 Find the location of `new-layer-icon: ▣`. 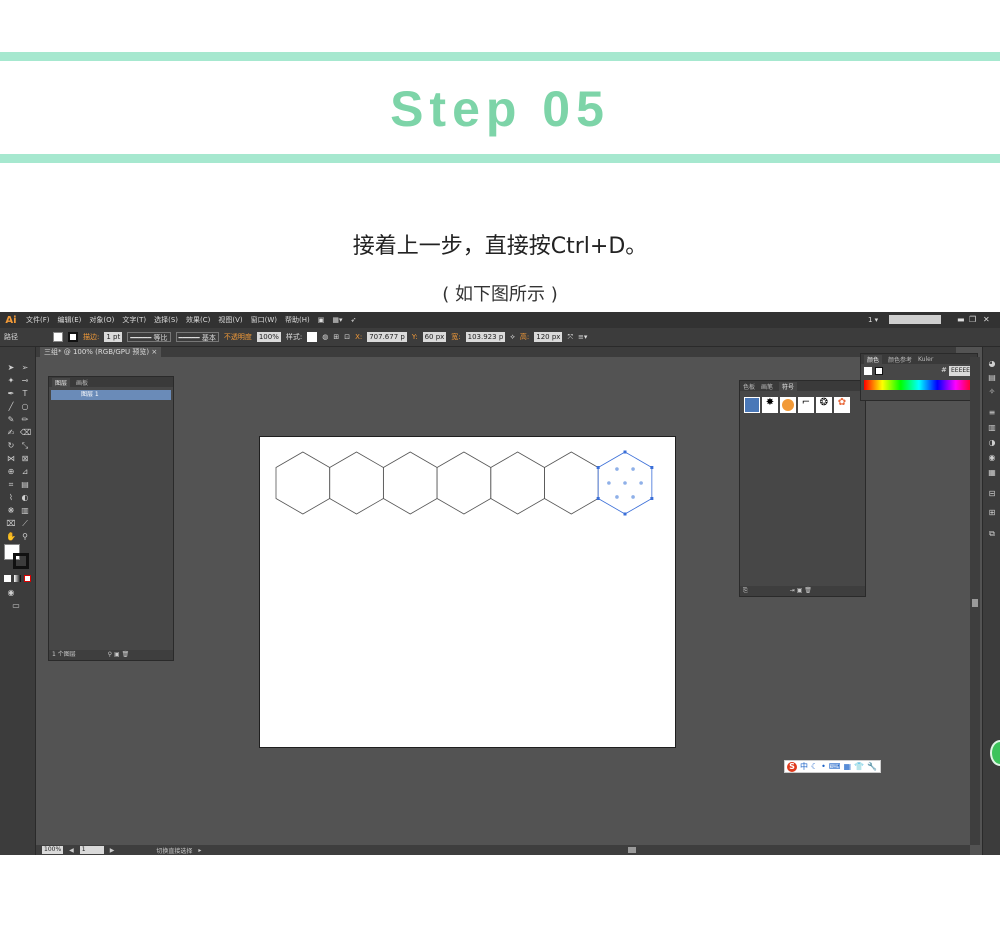

new-layer-icon: ▣ is located at coordinates (117, 654).